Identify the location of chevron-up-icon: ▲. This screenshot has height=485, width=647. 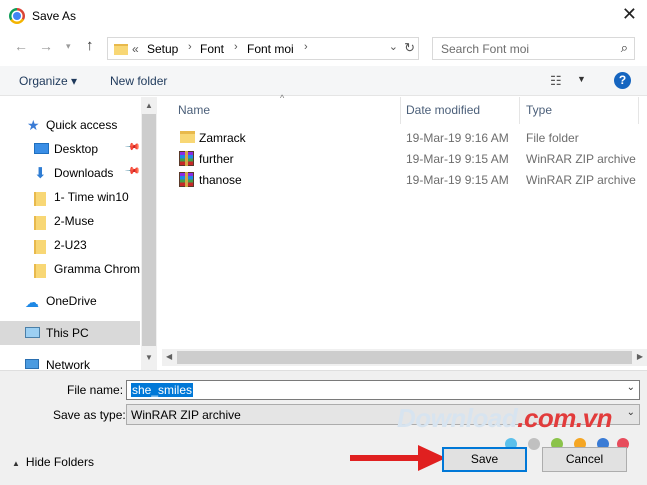
(16, 463).